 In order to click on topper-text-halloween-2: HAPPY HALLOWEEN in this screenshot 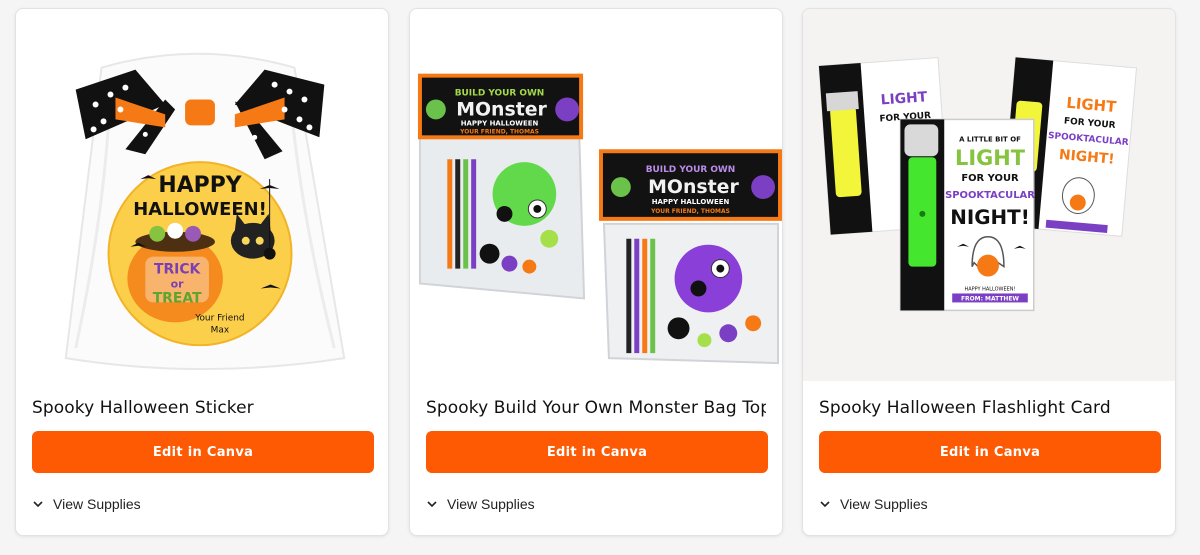, I will do `click(691, 202)`.